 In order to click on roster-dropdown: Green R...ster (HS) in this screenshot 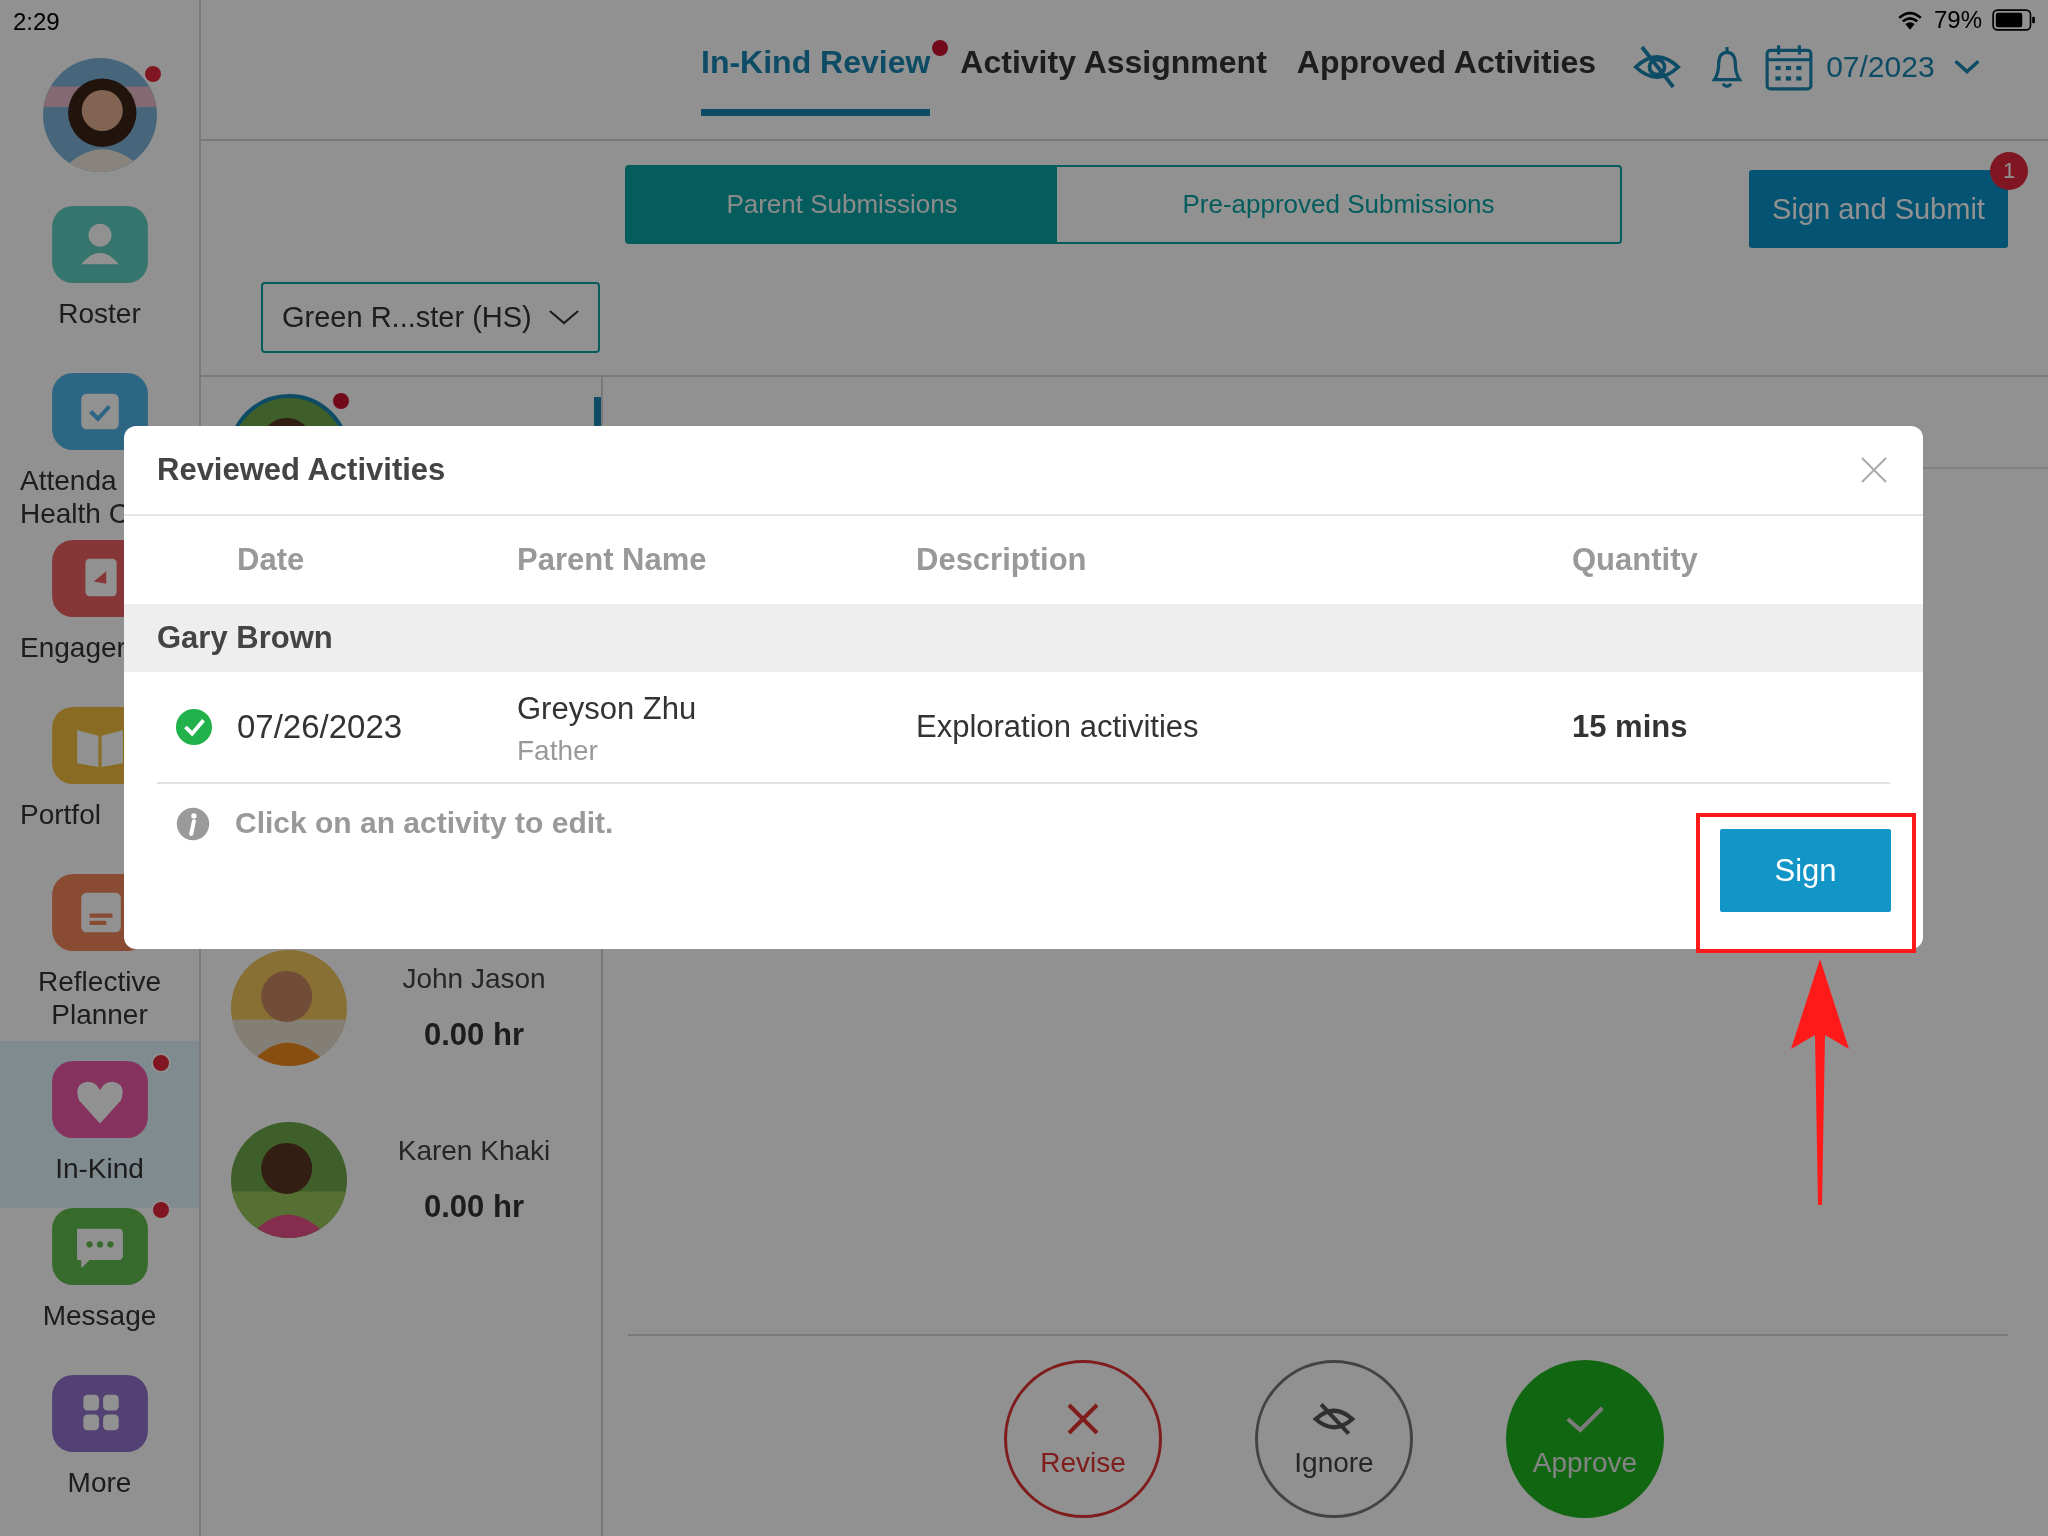, I will do `click(430, 317)`.